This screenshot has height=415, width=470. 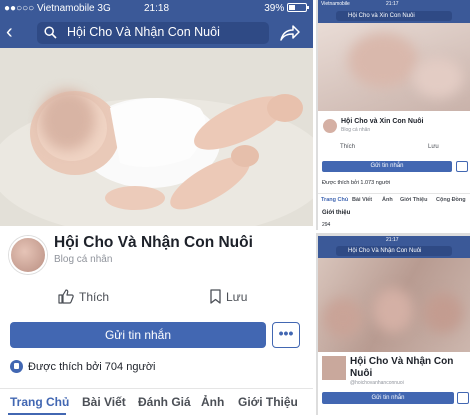 What do you see at coordinates (290, 33) in the screenshot?
I see `share-icon` at bounding box center [290, 33].